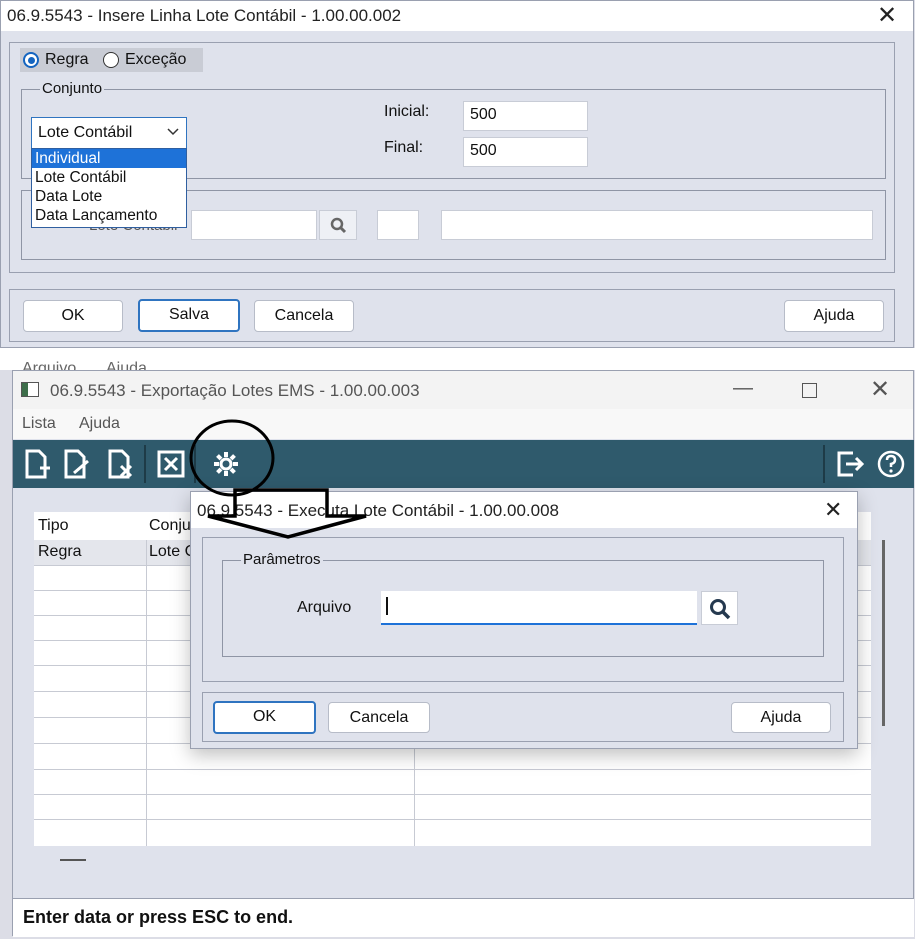  What do you see at coordinates (287, 513) in the screenshot?
I see `annotation-arrow` at bounding box center [287, 513].